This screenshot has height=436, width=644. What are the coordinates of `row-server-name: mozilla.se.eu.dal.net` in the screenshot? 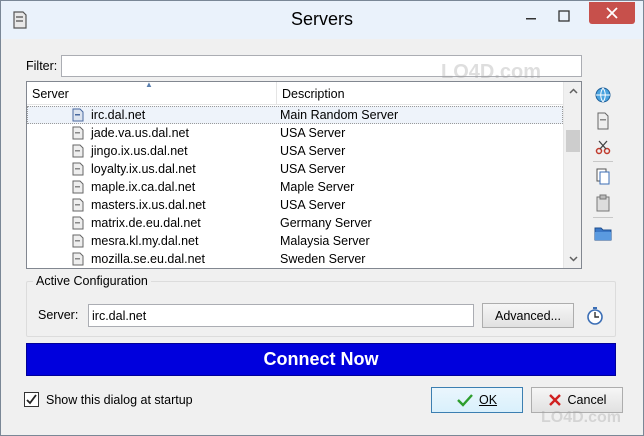 It's located at (148, 259).